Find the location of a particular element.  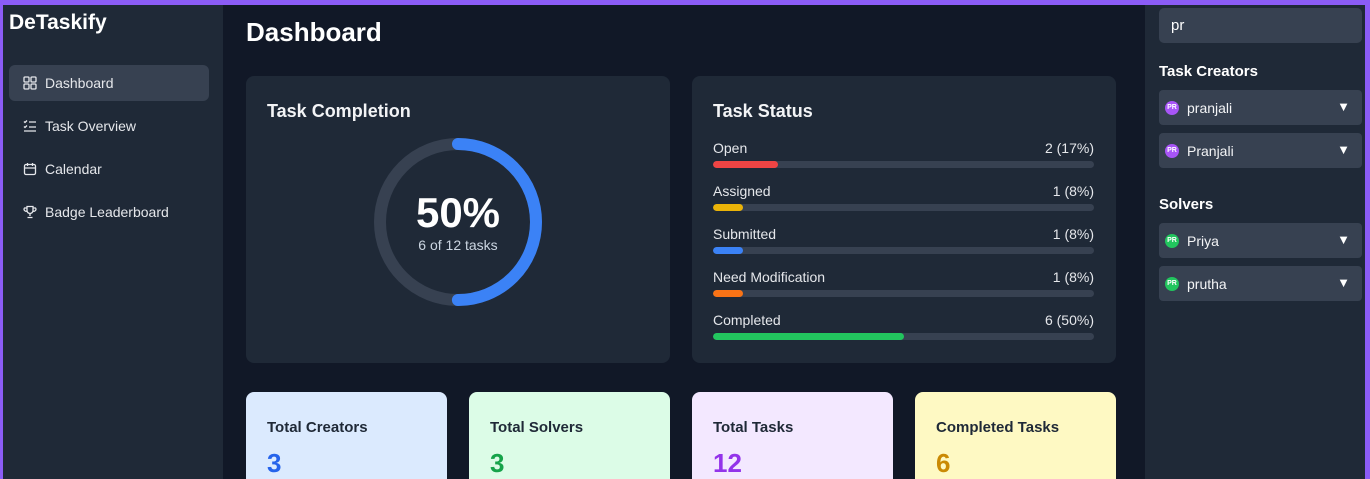

page-title: Dashboard is located at coordinates (314, 32).